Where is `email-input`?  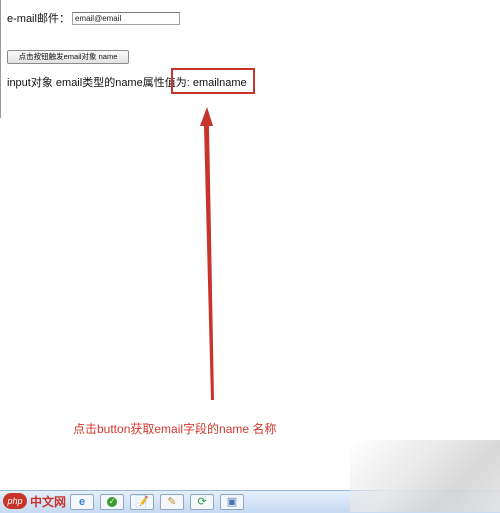
email-input is located at coordinates (125, 18).